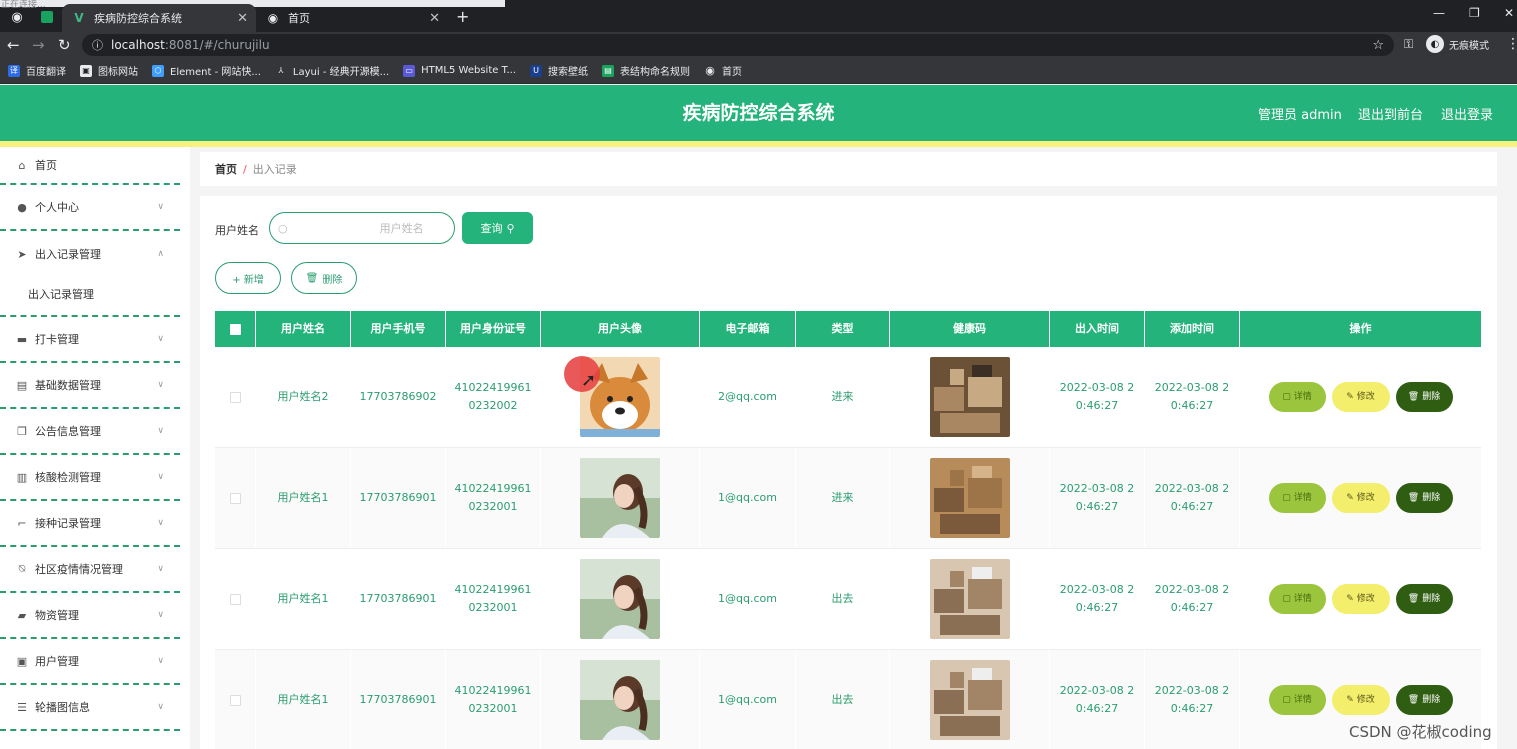 The width and height of the screenshot is (1517, 749). Describe the element at coordinates (970, 329) in the screenshot. I see `column-header: 健康码` at that location.